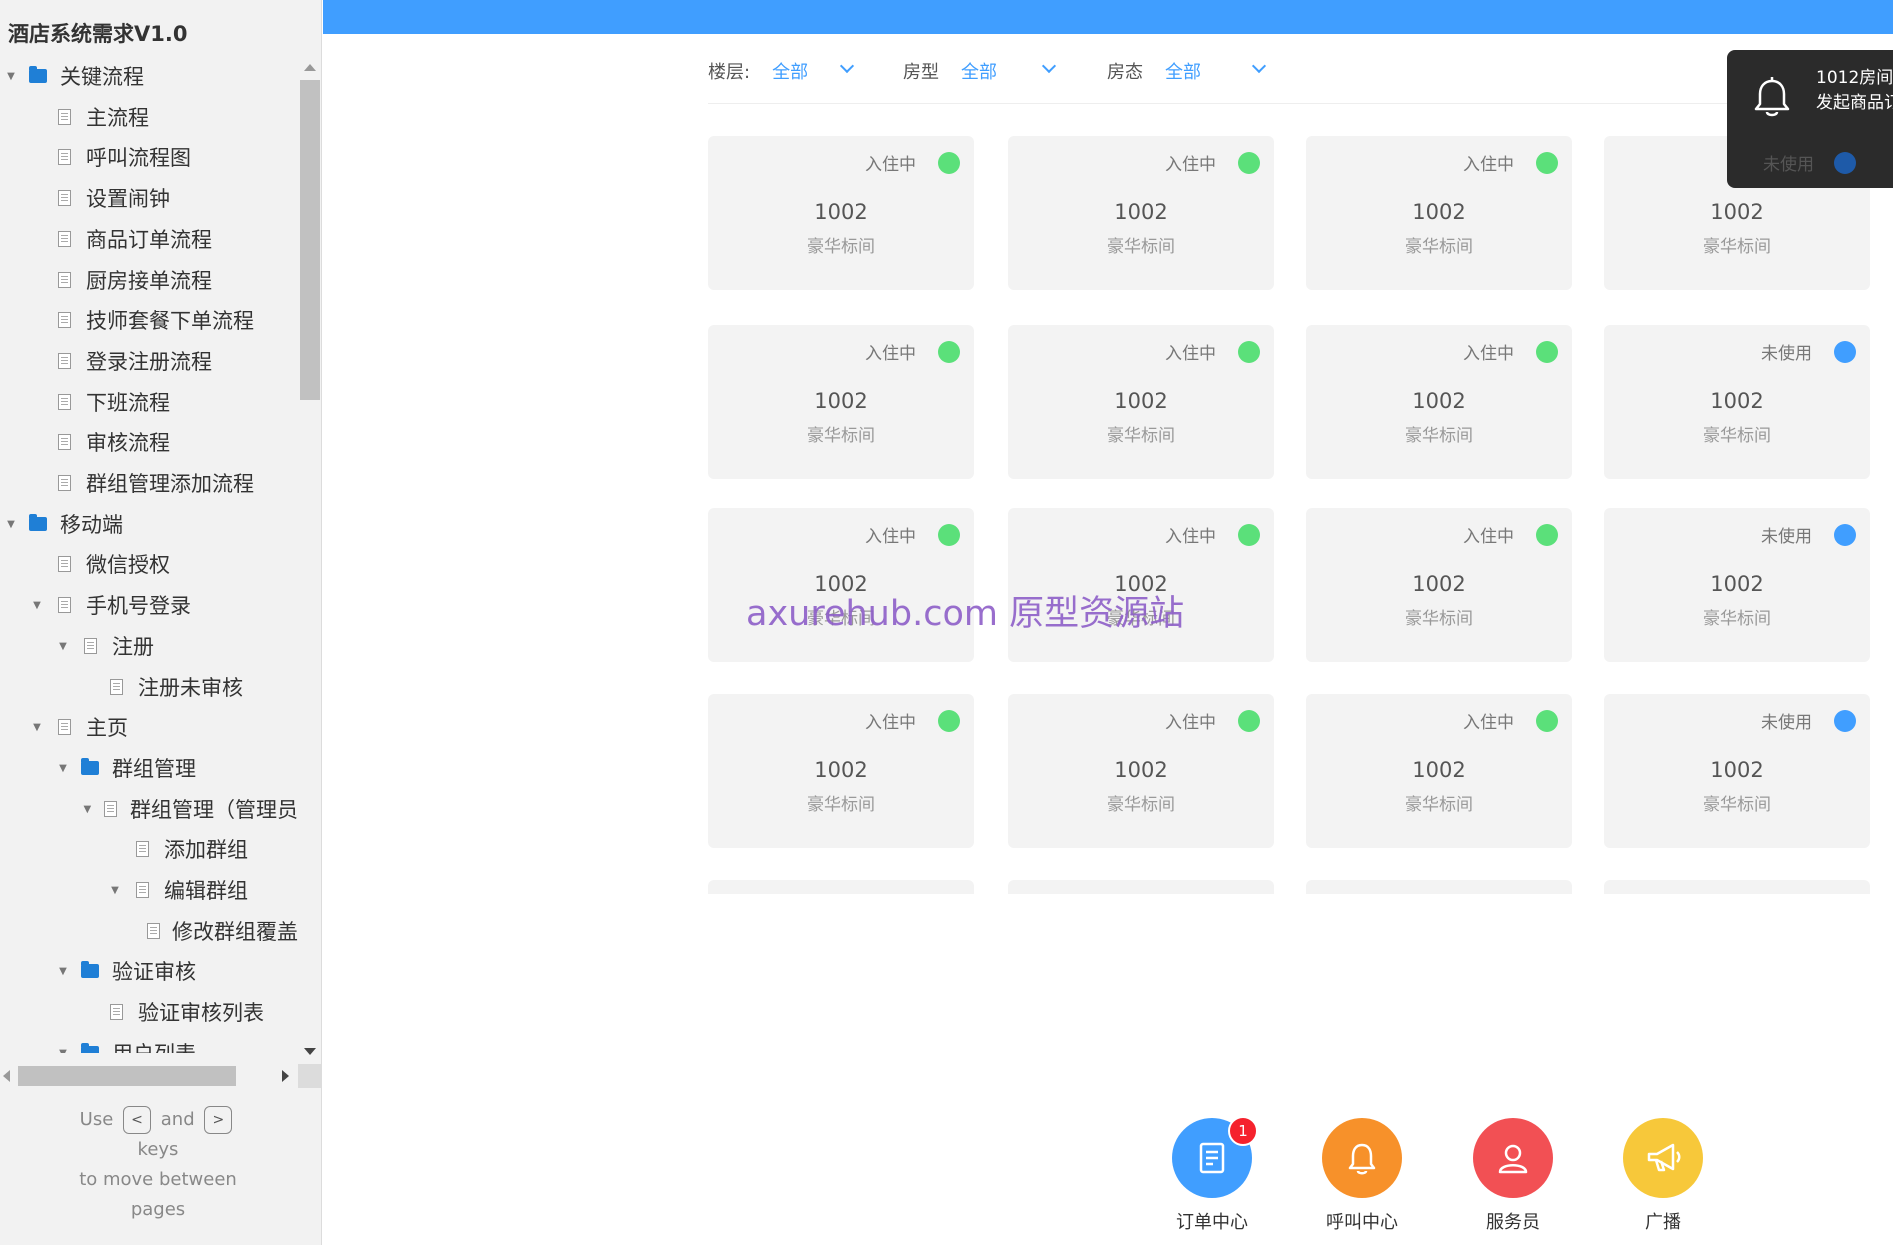 The width and height of the screenshot is (1893, 1245). What do you see at coordinates (1513, 1158) in the screenshot?
I see `user-icon` at bounding box center [1513, 1158].